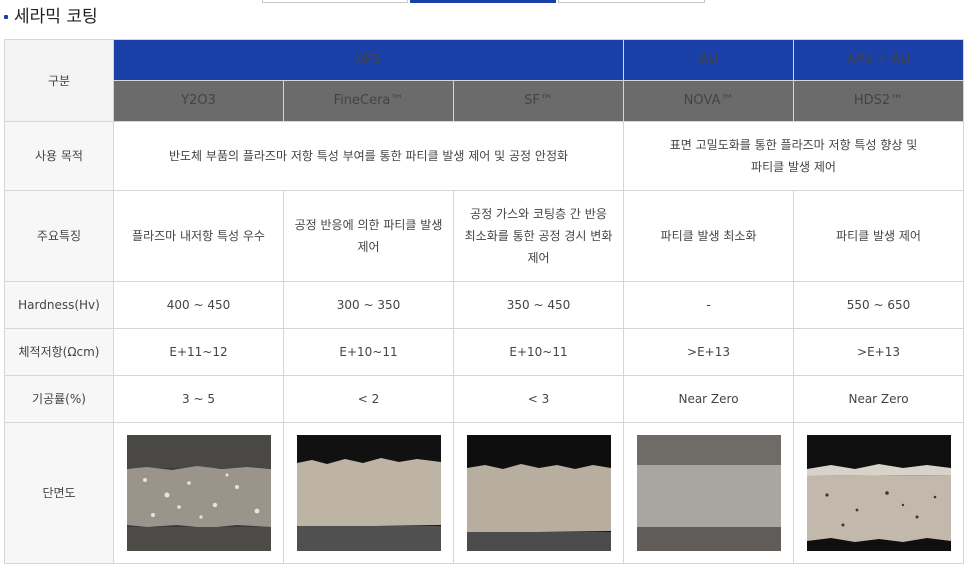  What do you see at coordinates (538, 214) in the screenshot?
I see `features-sf-line1: 공정 가스와 코팅층 간 반응` at bounding box center [538, 214].